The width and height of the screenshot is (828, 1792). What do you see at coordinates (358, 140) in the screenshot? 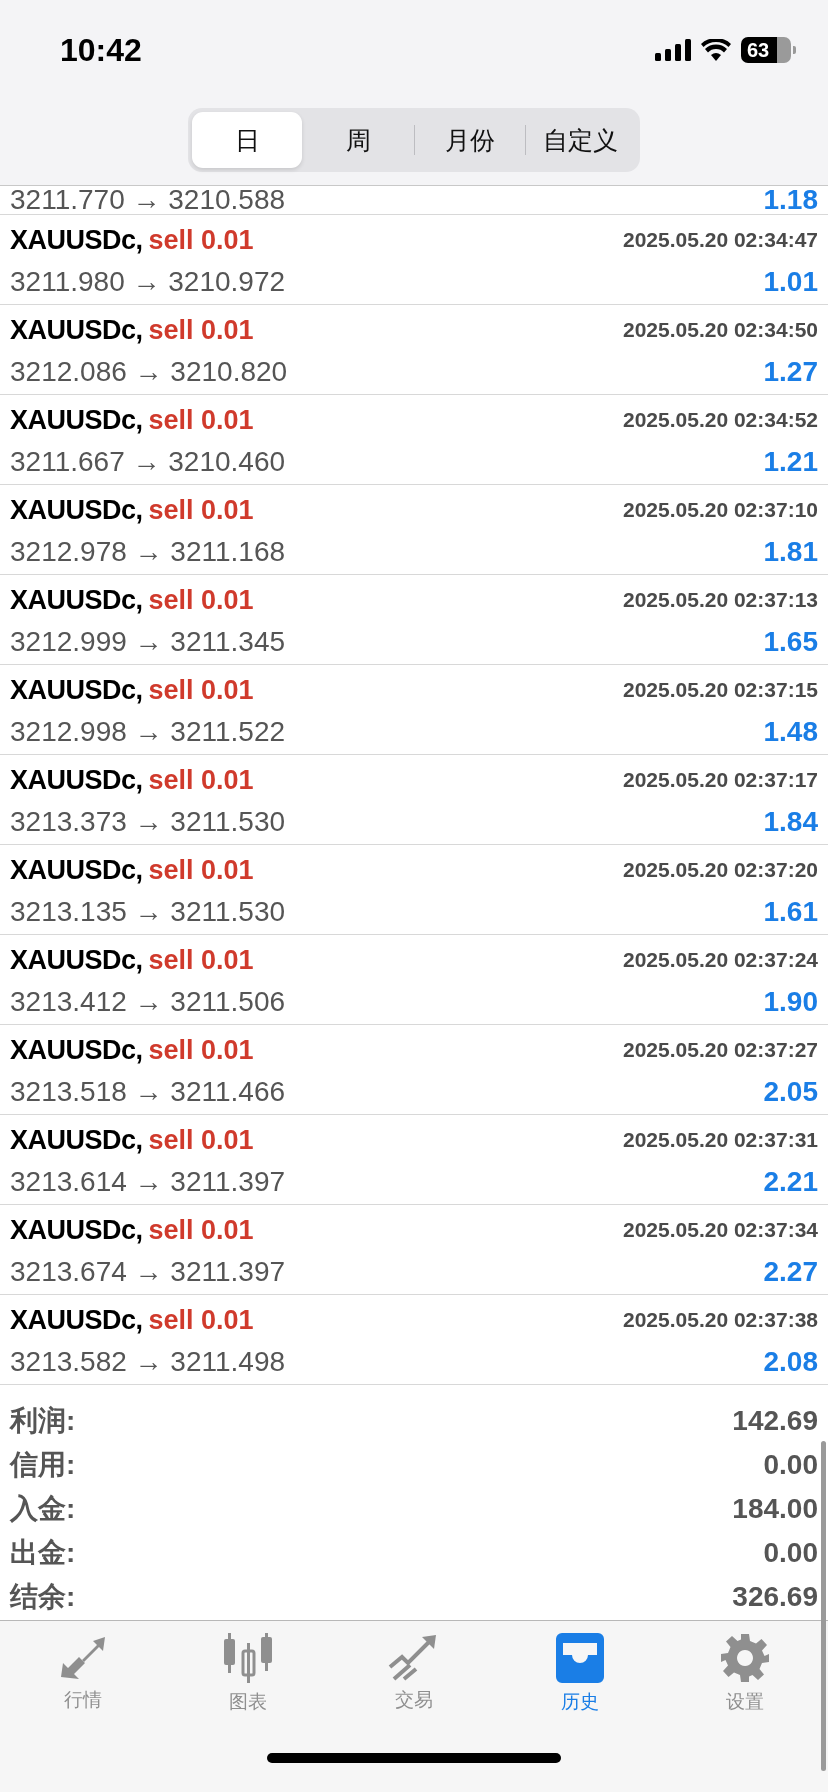
I see `period-tab: 周` at bounding box center [358, 140].